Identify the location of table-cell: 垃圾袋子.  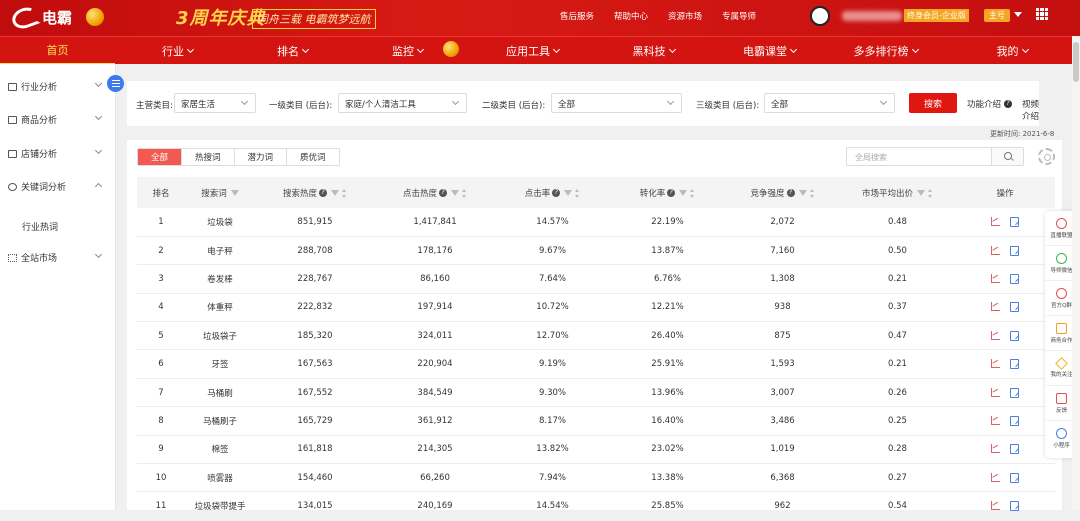
(220, 336).